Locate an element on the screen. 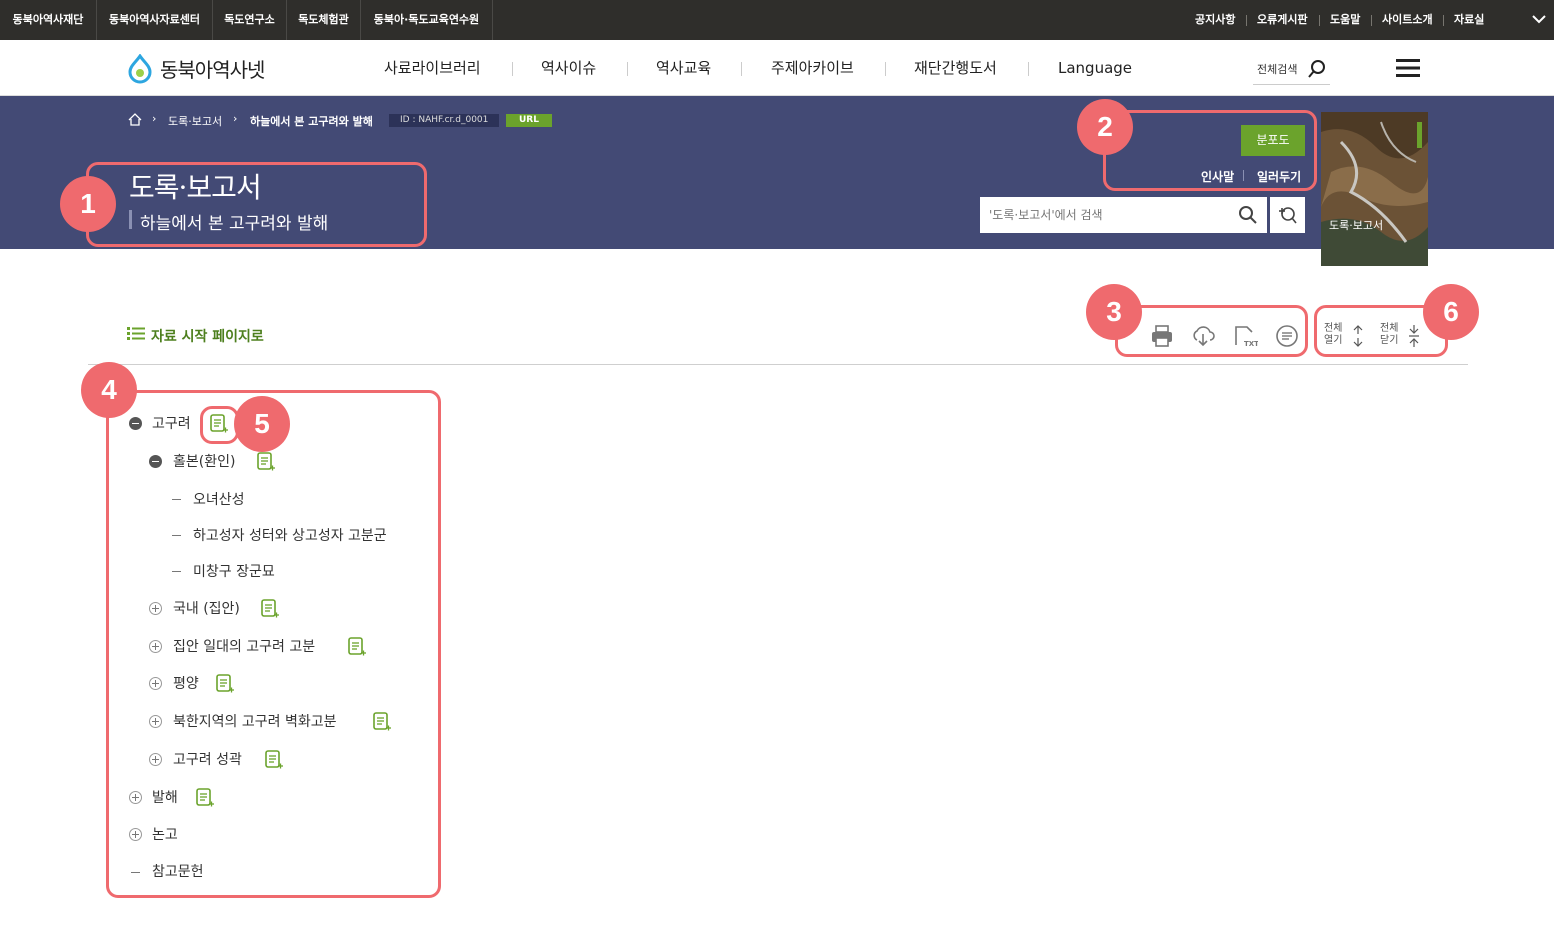  local-search-box is located at coordinates (1123, 215).